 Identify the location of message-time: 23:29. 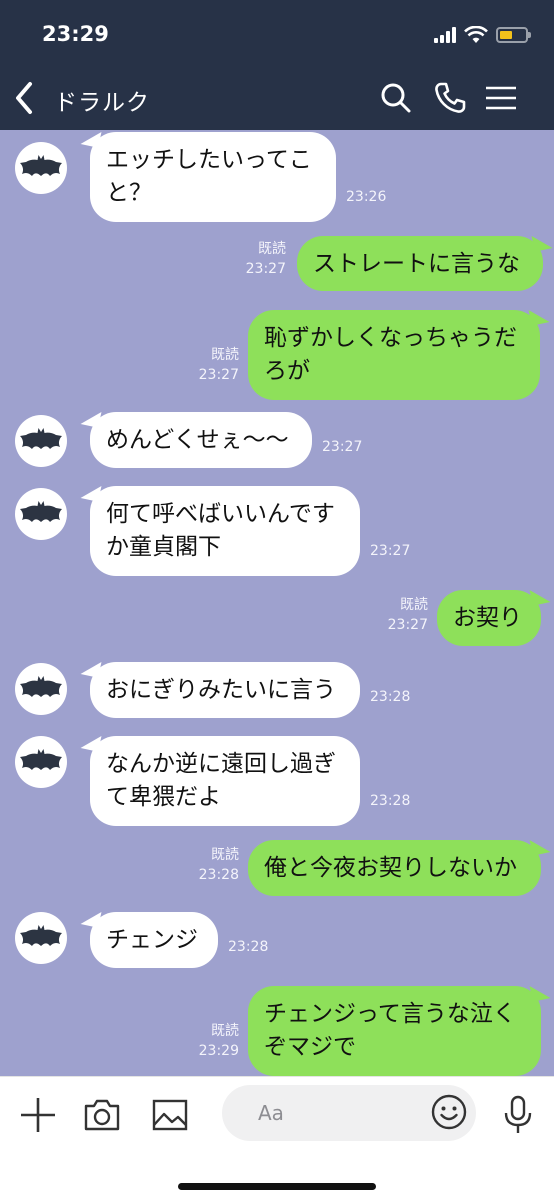
(218, 1051).